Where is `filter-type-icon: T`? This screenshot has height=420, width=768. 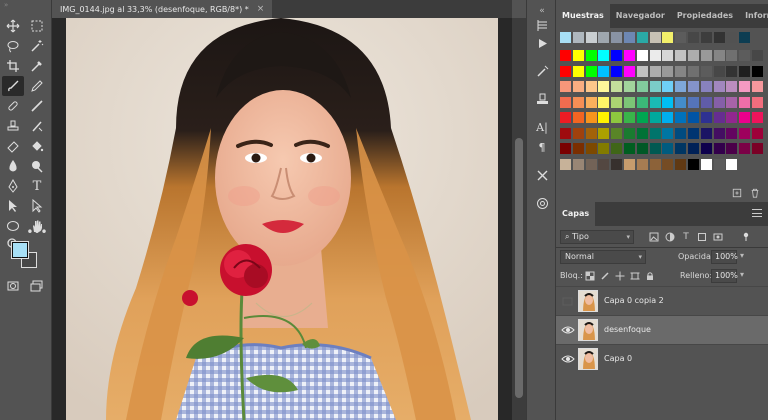 filter-type-icon: T is located at coordinates (686, 237).